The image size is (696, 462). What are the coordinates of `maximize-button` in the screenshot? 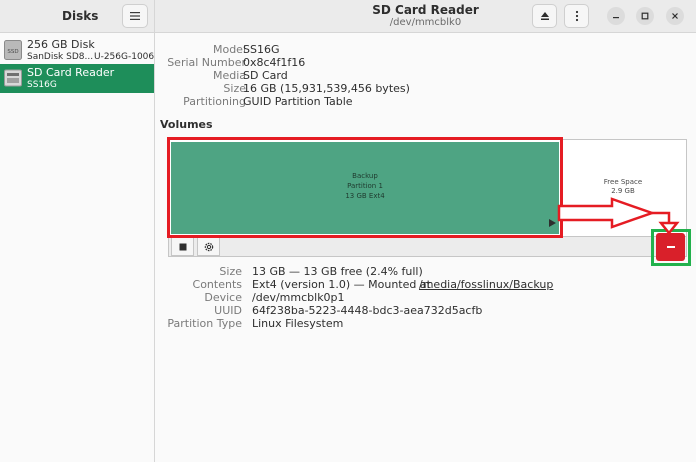 It's located at (645, 16).